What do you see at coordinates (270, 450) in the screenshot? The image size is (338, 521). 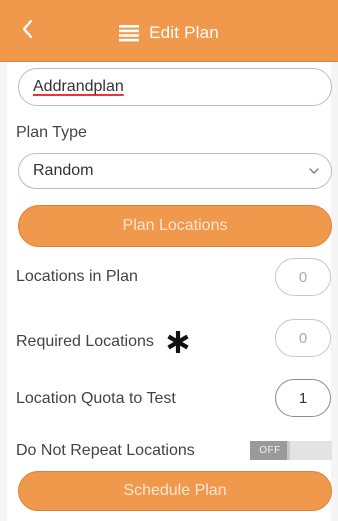 I see `toggle-state: OFF` at bounding box center [270, 450].